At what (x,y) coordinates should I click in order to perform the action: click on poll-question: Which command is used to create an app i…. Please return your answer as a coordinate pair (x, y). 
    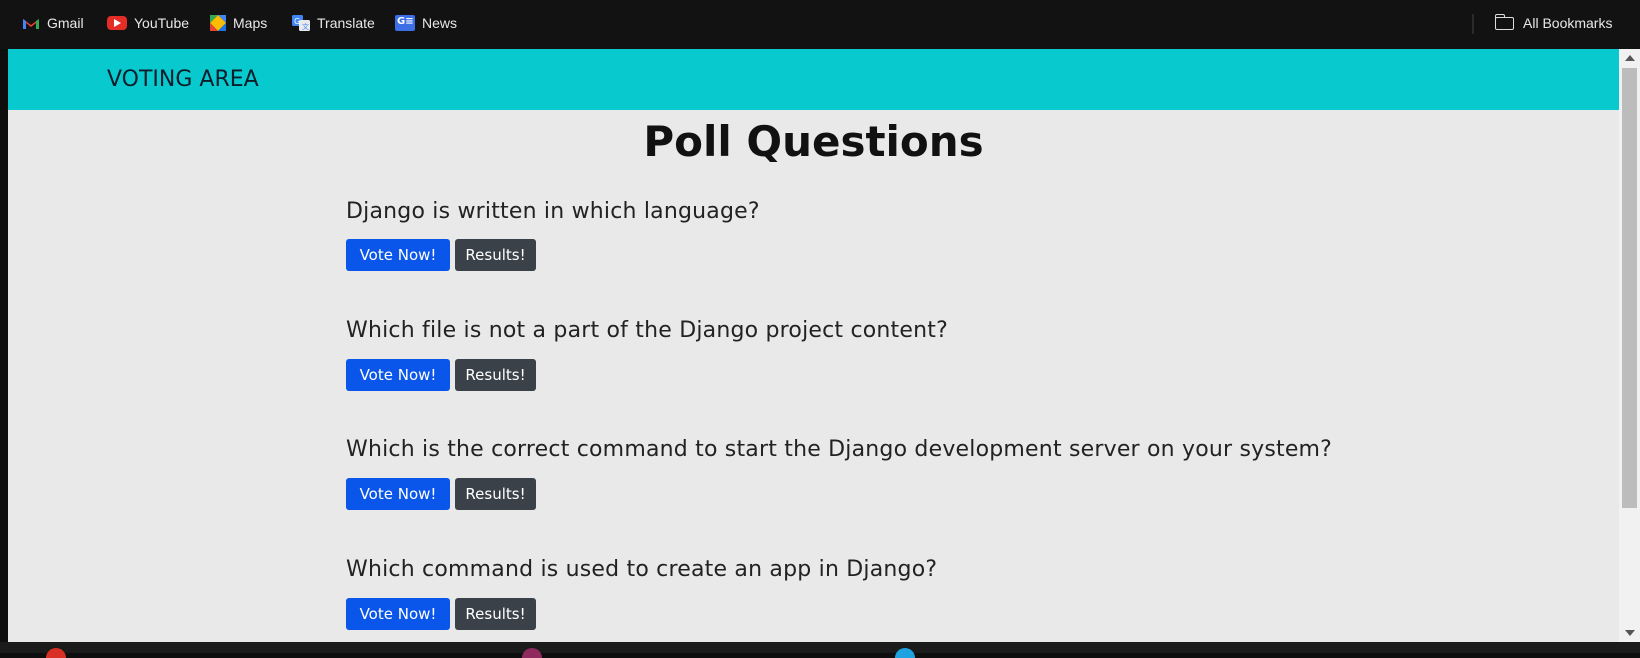
    Looking at the image, I should click on (642, 569).